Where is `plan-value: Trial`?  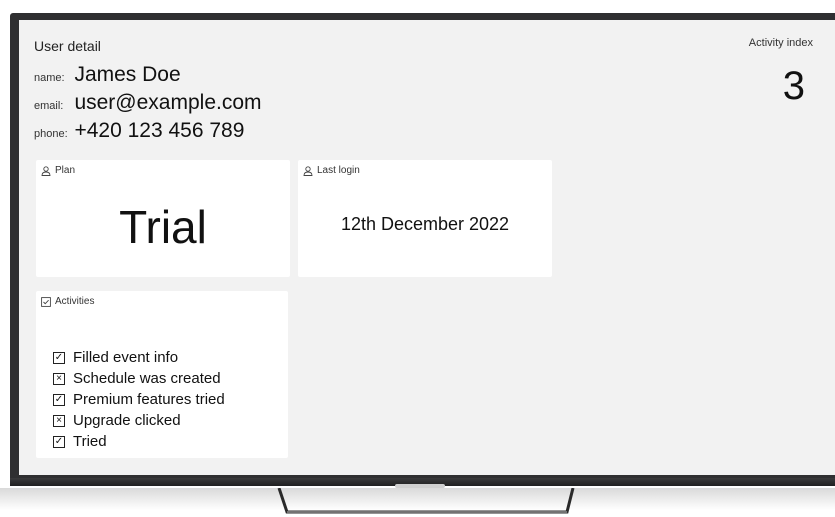 plan-value: Trial is located at coordinates (163, 227).